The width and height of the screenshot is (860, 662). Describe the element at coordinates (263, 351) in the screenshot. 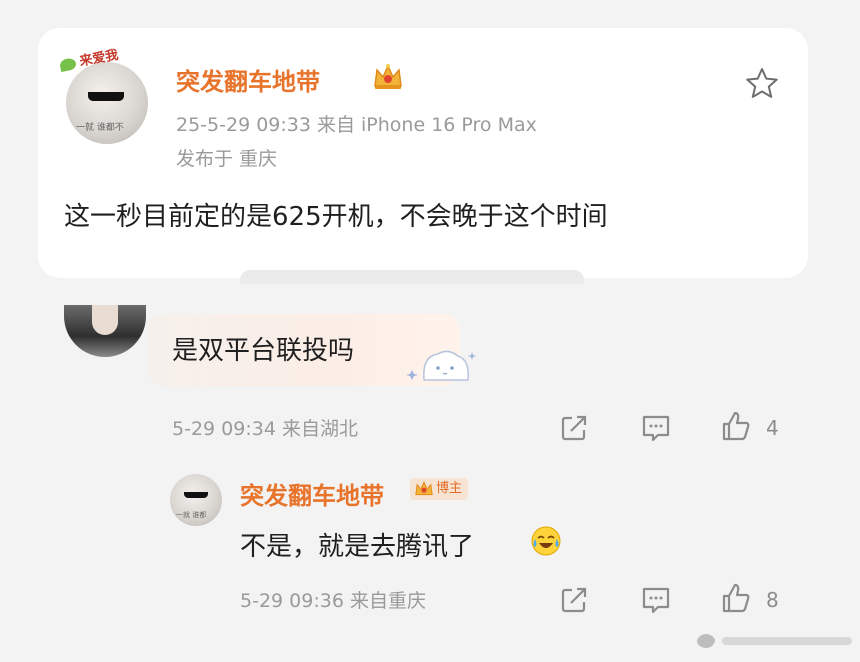

I see `comment-text: 是双平台联投吗` at that location.